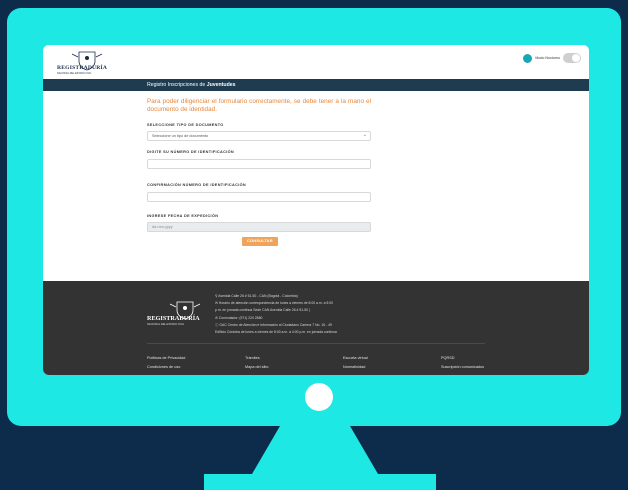 This screenshot has height=490, width=628. What do you see at coordinates (528, 58) in the screenshot?
I see `moon-icon` at bounding box center [528, 58].